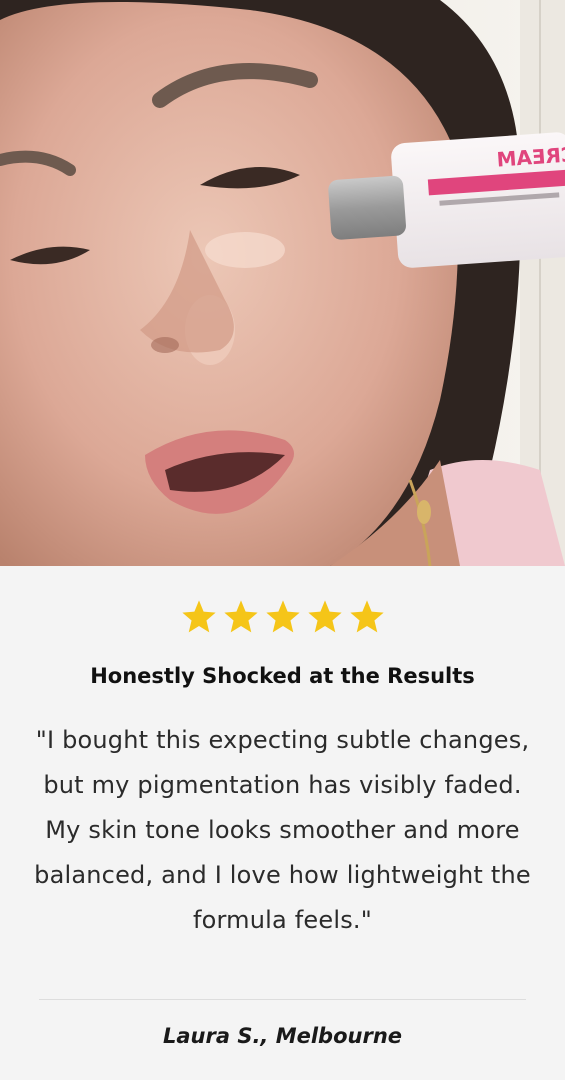  What do you see at coordinates (530, 156) in the screenshot?
I see `product-label: CREAM` at bounding box center [530, 156].